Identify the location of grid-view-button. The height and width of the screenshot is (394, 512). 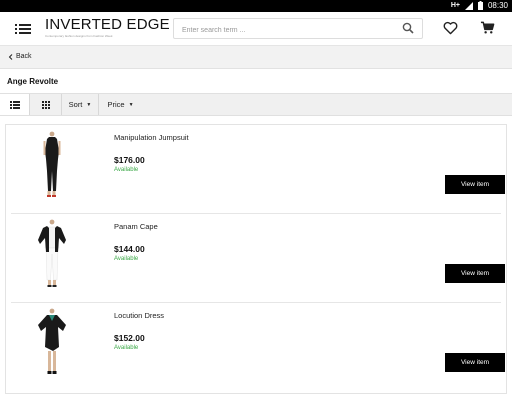
(46, 104).